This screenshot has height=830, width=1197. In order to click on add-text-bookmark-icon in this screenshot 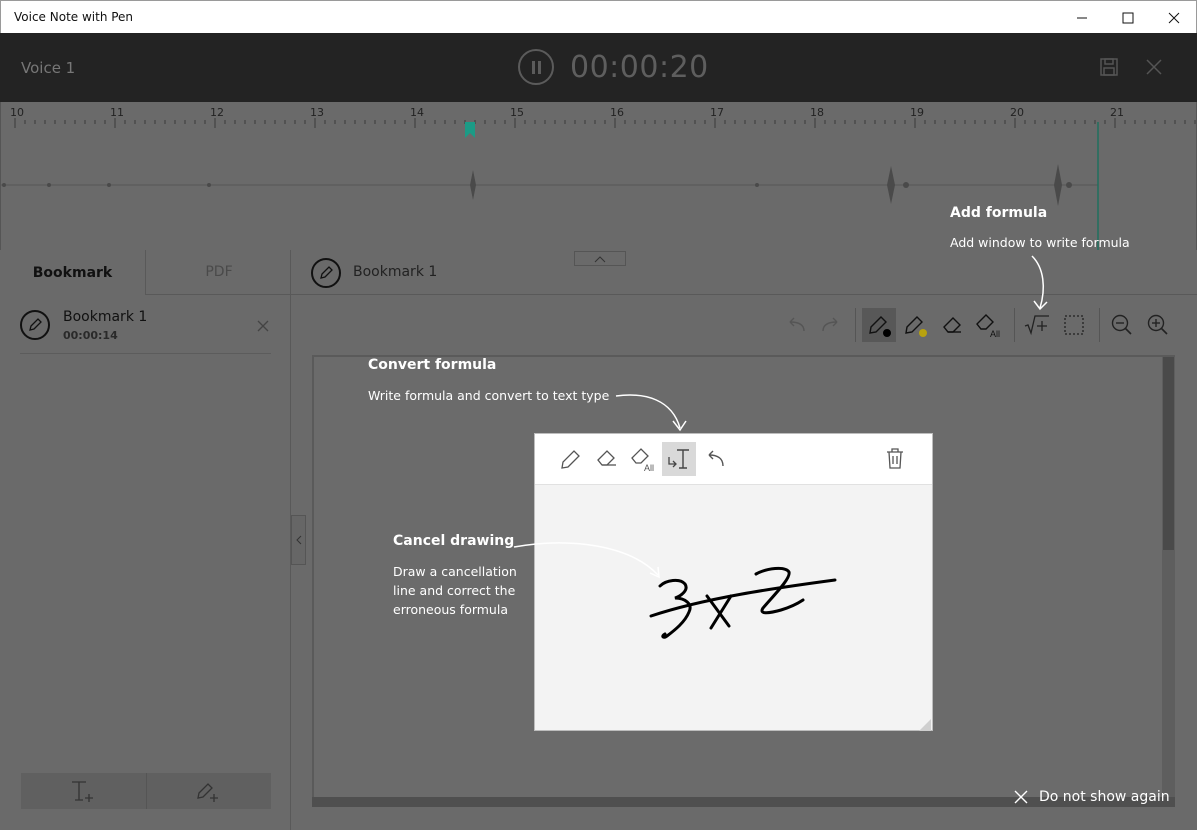, I will do `click(83, 793)`.